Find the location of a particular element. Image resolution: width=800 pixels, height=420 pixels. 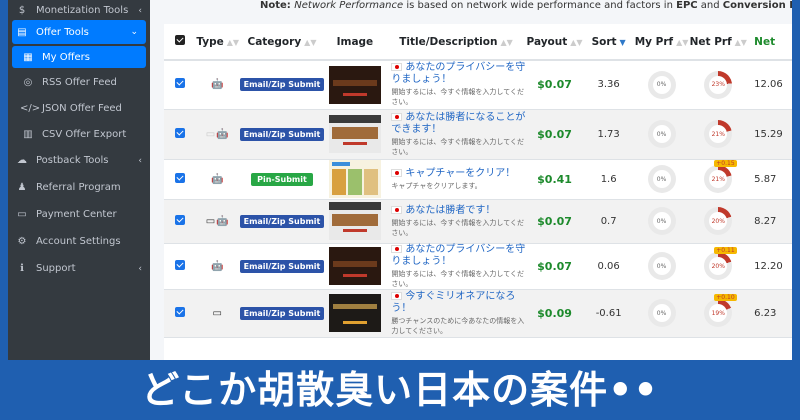

offer-title-link: あなたは勝者になることができます！ is located at coordinates (458, 124).